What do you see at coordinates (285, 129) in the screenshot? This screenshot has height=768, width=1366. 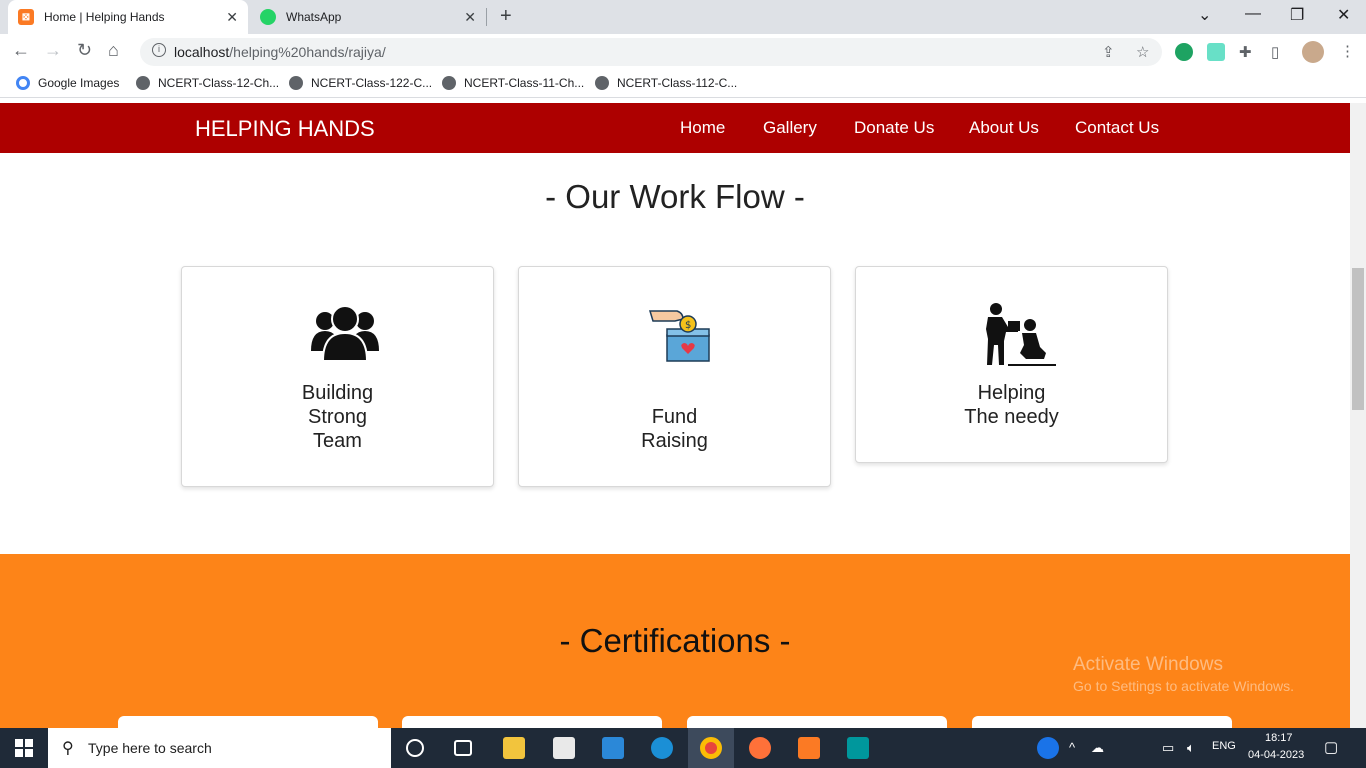 I see `site-brand: HELPING HANDS` at bounding box center [285, 129].